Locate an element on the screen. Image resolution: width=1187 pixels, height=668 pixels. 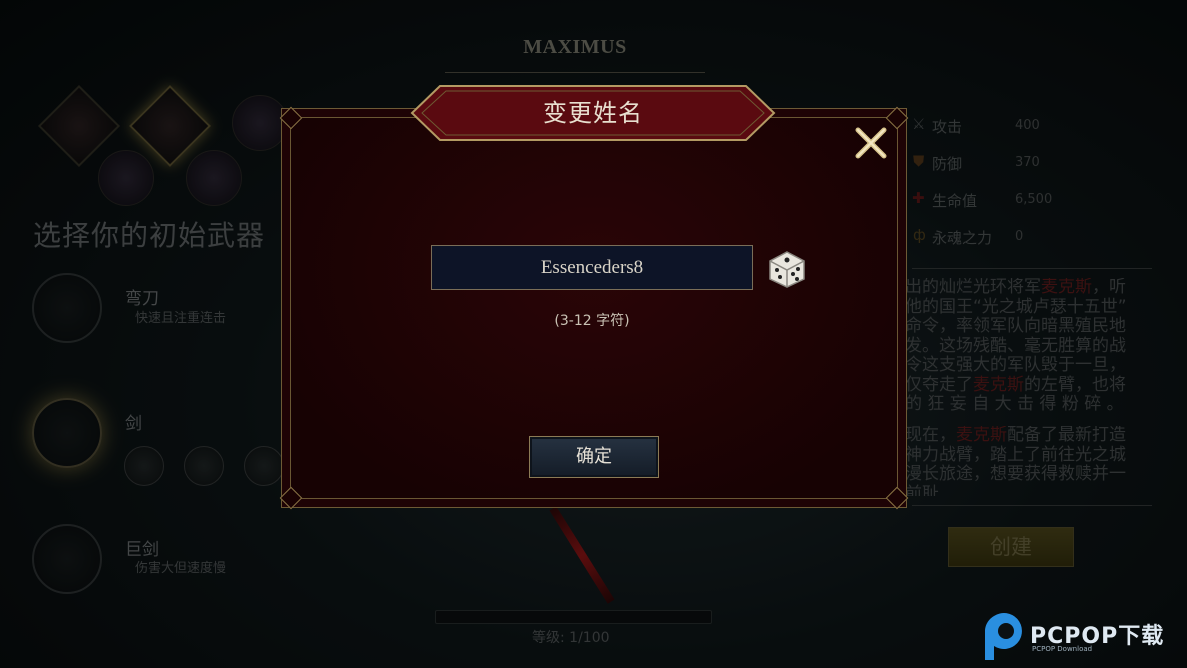
watermark-subtext: PCPOP Download is located at coordinates (1062, 649).